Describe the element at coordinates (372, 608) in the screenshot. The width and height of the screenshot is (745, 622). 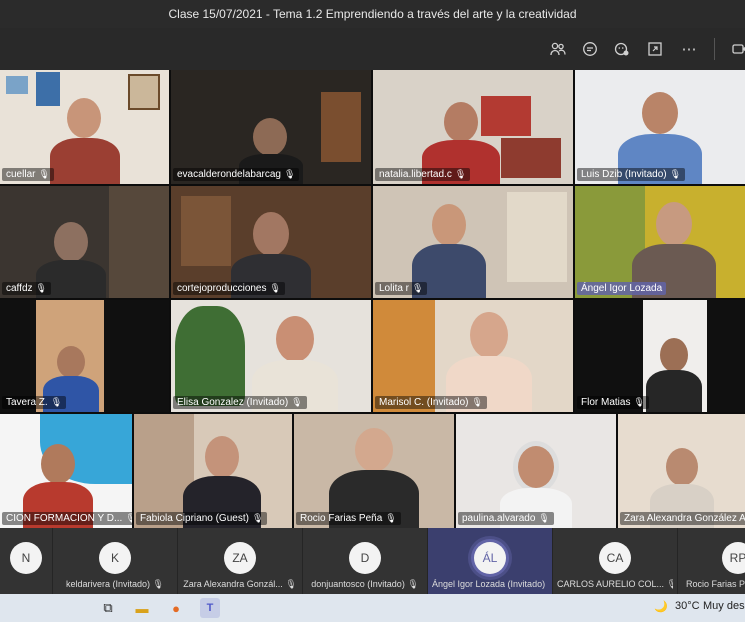
I see `windows-taskbar: ⧉ ▬ ● T 🌙 30°C Muy despe` at that location.